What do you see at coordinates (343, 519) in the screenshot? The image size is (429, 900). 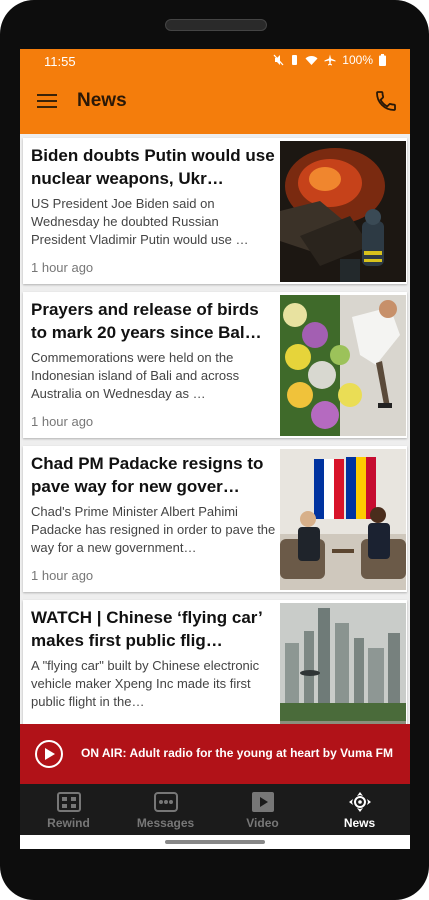 I see `news-thumbnail-meeting` at bounding box center [343, 519].